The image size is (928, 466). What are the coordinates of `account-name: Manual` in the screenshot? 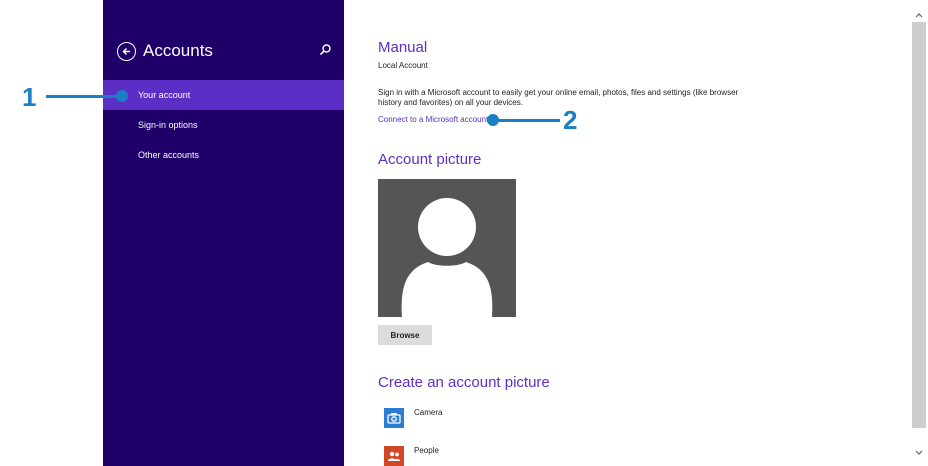 It's located at (403, 47).